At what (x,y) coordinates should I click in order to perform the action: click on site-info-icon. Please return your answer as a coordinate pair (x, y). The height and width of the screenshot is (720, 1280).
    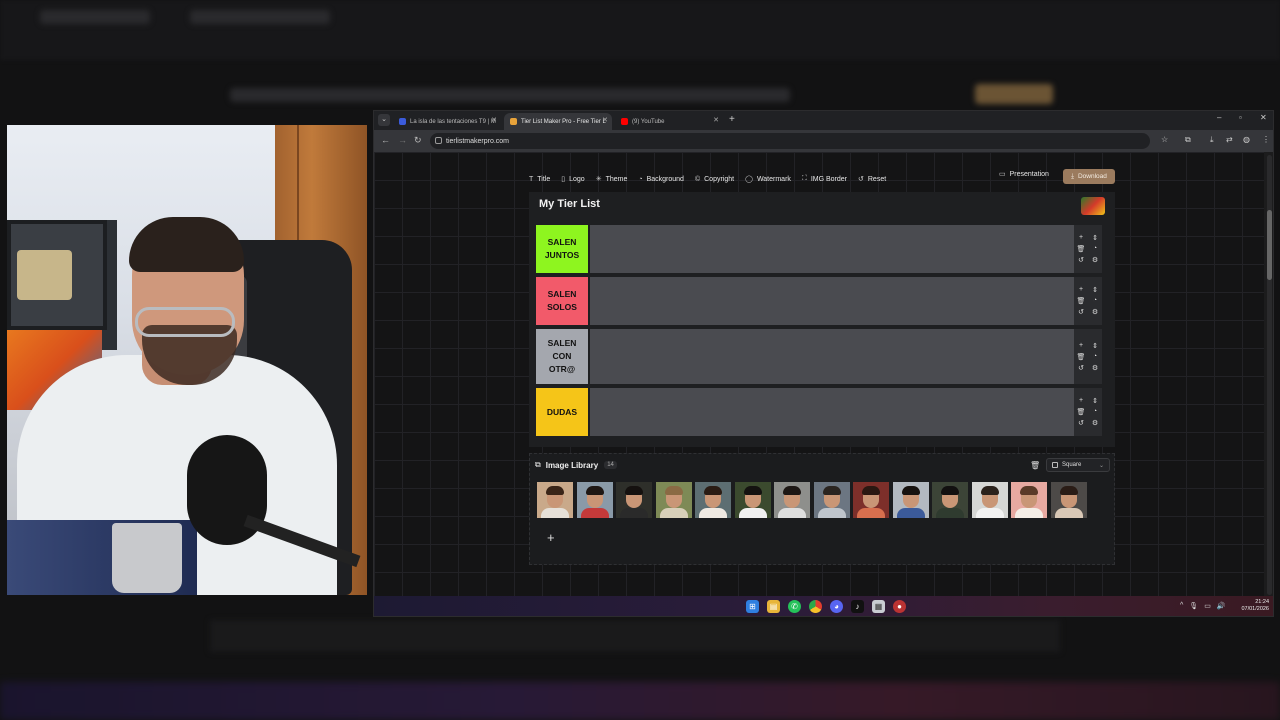
    Looking at the image, I should click on (438, 140).